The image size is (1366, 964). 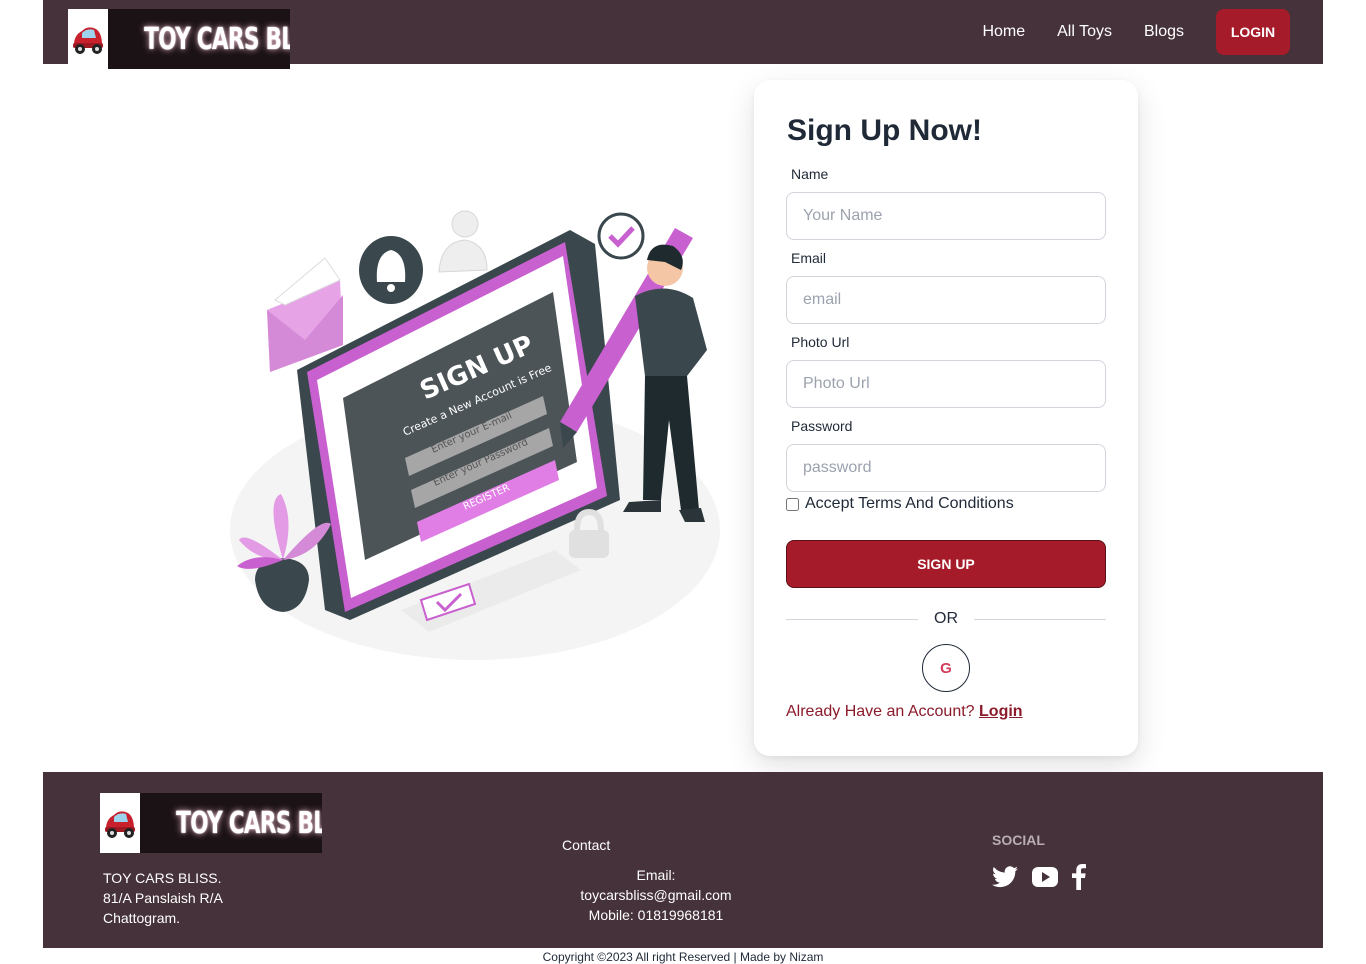 What do you see at coordinates (792, 504) in the screenshot?
I see `terms-checkbox` at bounding box center [792, 504].